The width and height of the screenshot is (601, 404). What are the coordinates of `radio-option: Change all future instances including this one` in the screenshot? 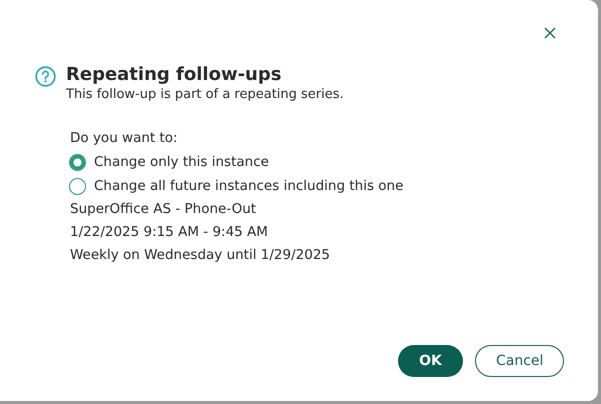 It's located at (237, 186).